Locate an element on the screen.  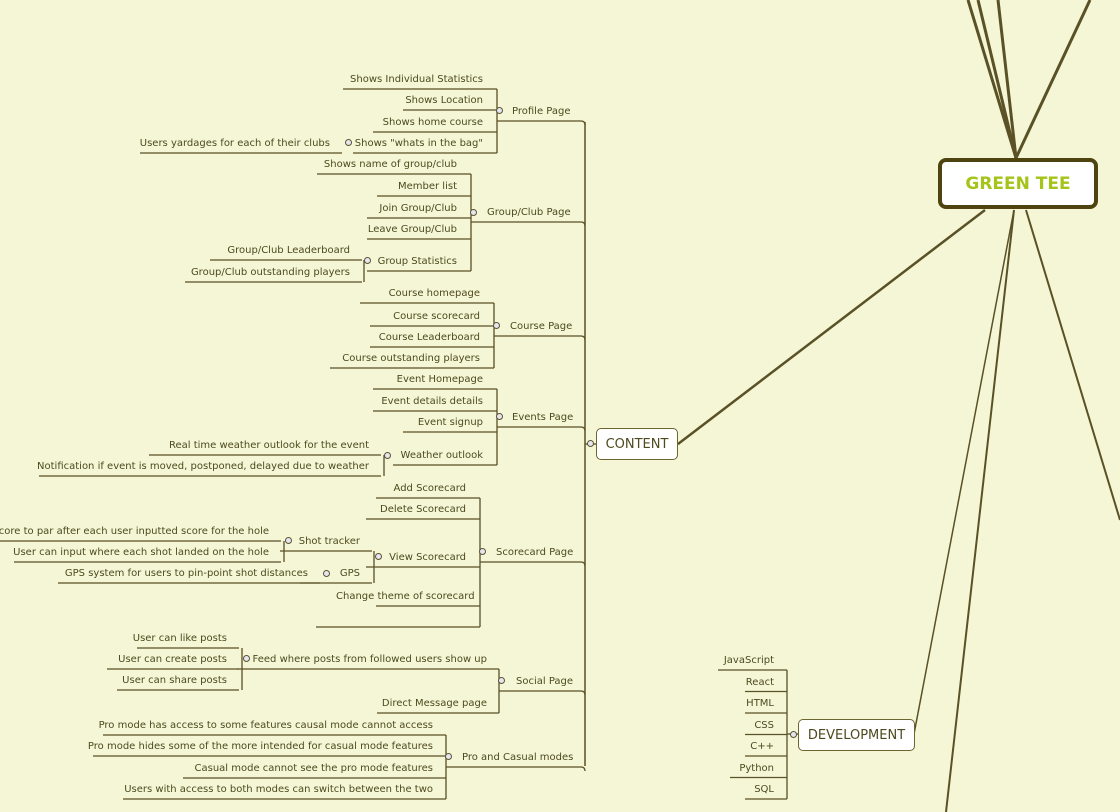
branch-3: Events Page is located at coordinates (557, 418).